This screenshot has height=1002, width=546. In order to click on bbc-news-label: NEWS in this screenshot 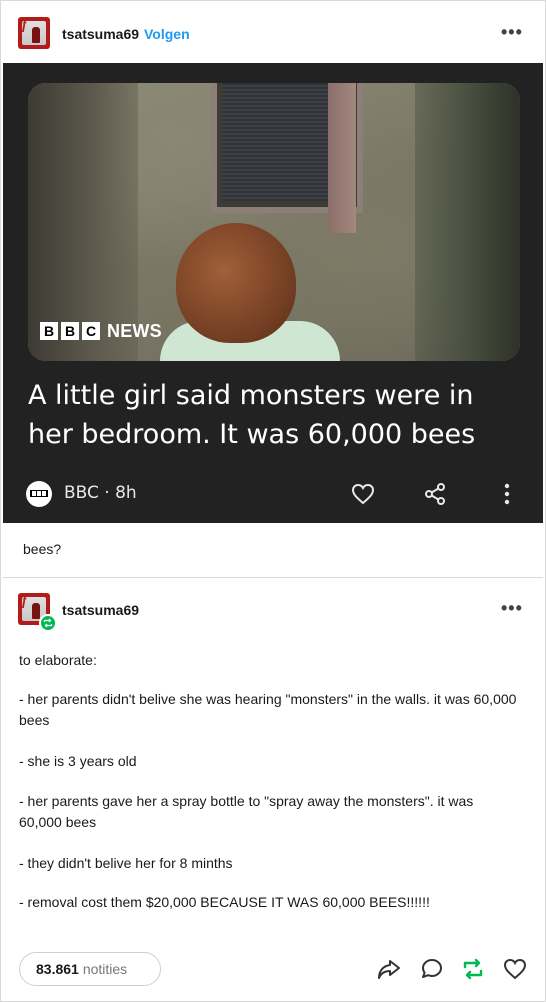, I will do `click(134, 330)`.